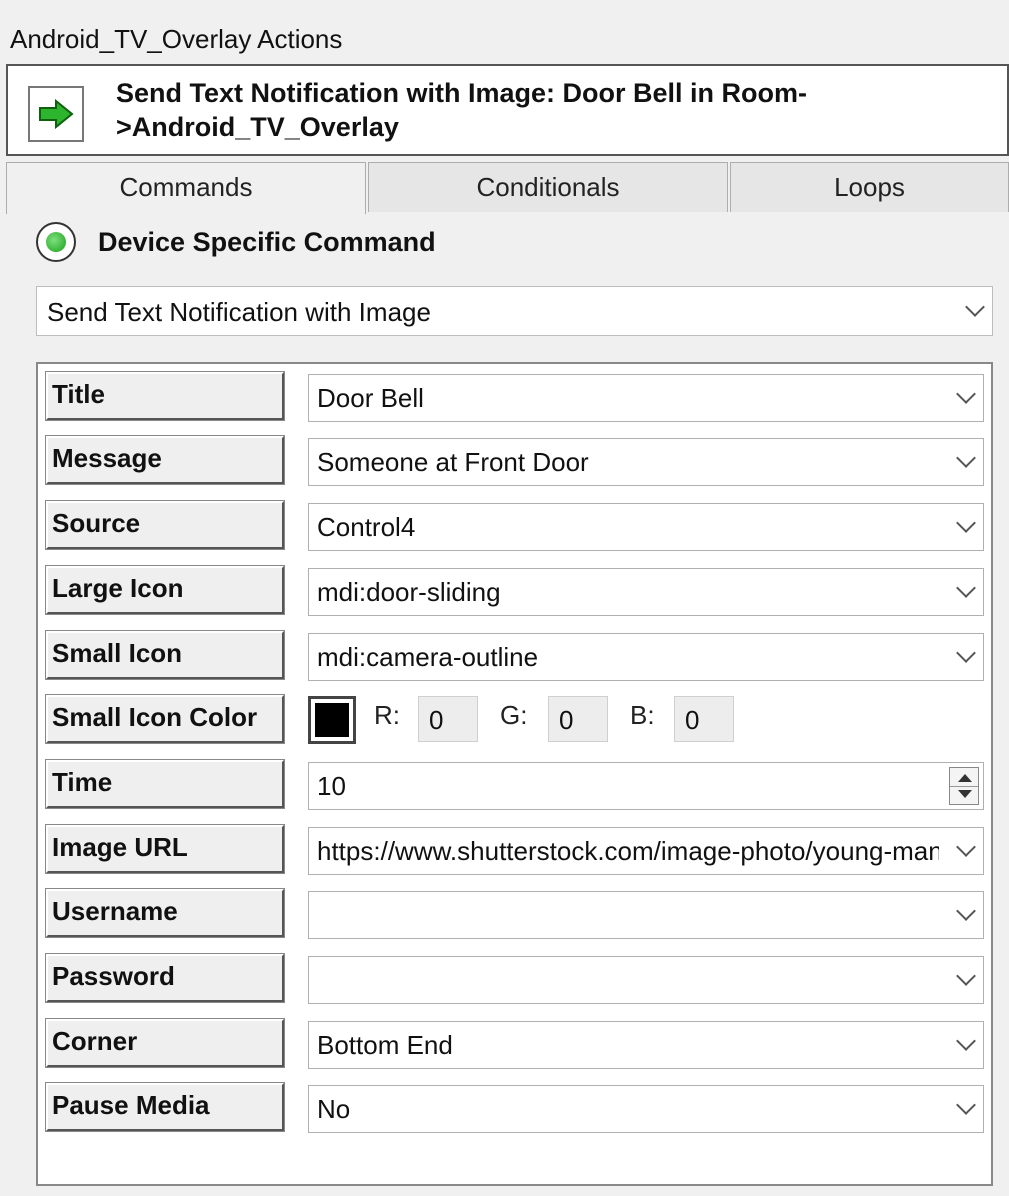 This screenshot has width=1009, height=1196. Describe the element at coordinates (165, 784) in the screenshot. I see `param-label-time: Time` at that location.